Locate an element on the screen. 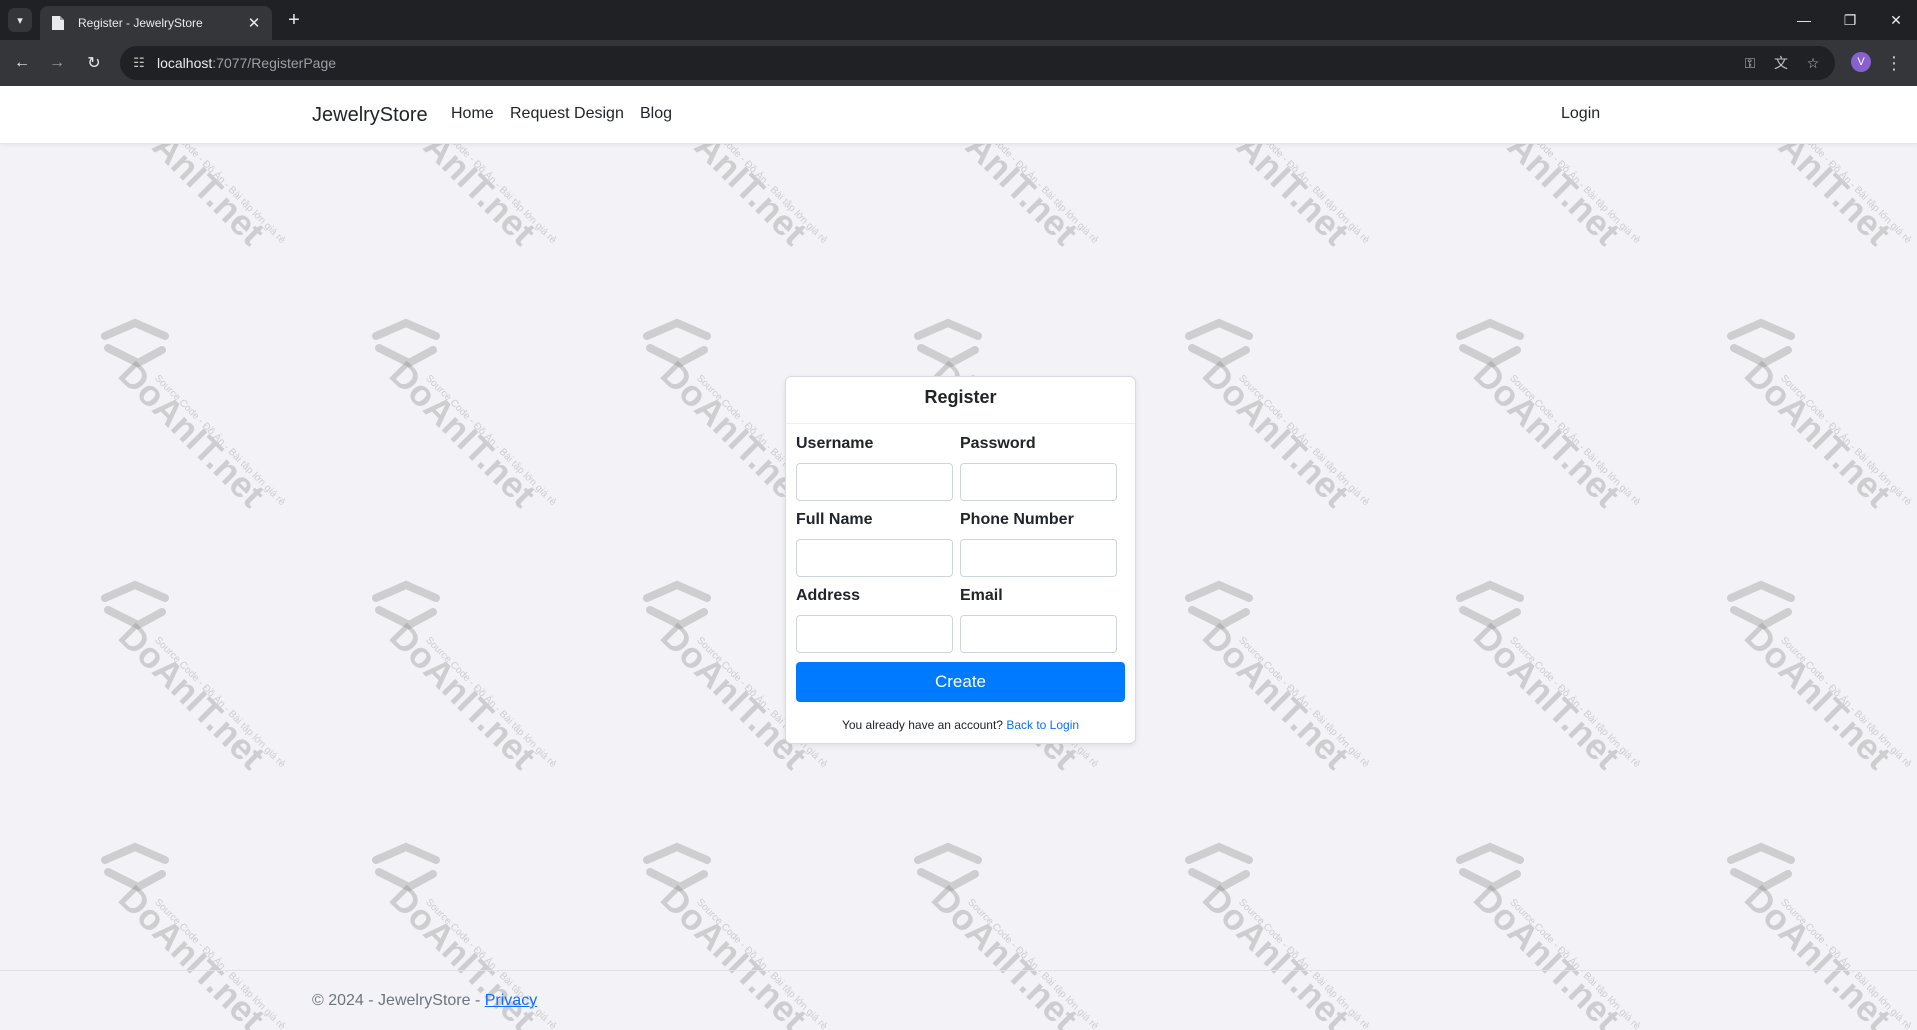 The width and height of the screenshot is (1917, 1030). reload-icon: ↻ is located at coordinates (94, 63).